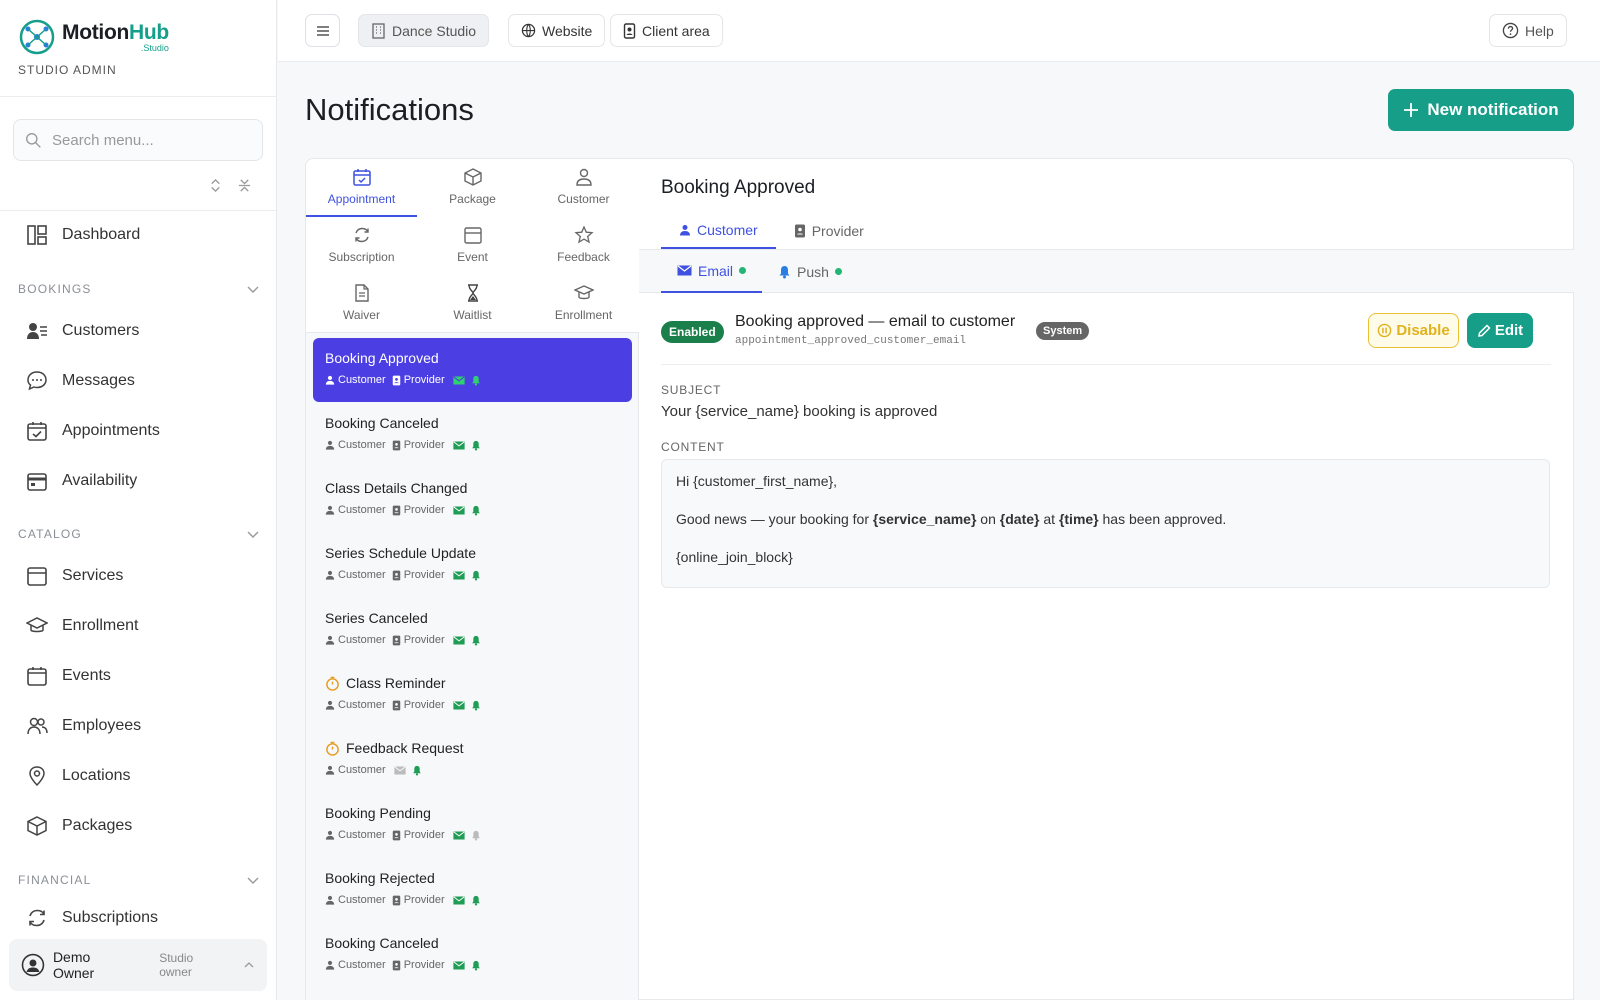  I want to click on tab-audience-provider: Provider, so click(829, 230).